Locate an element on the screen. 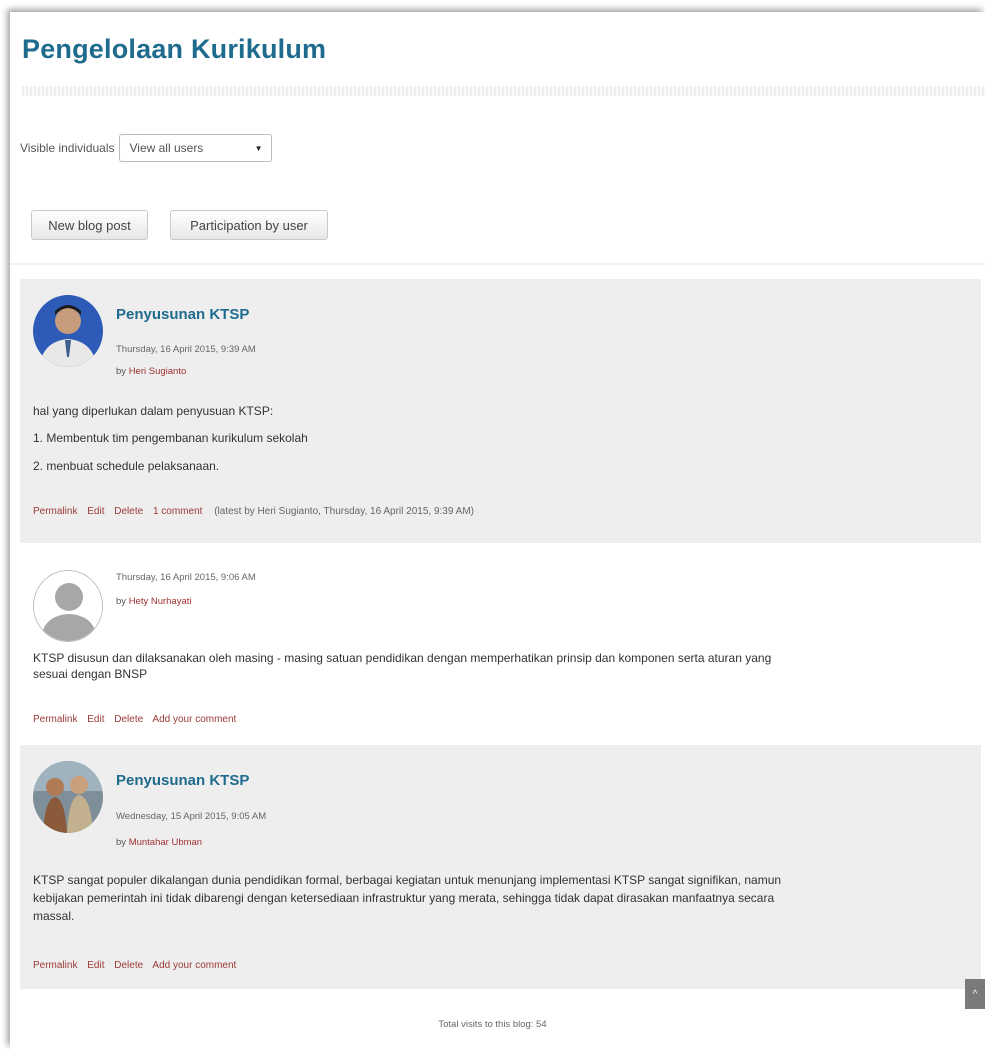  post-byline: by Heri Sugianto is located at coordinates (151, 371).